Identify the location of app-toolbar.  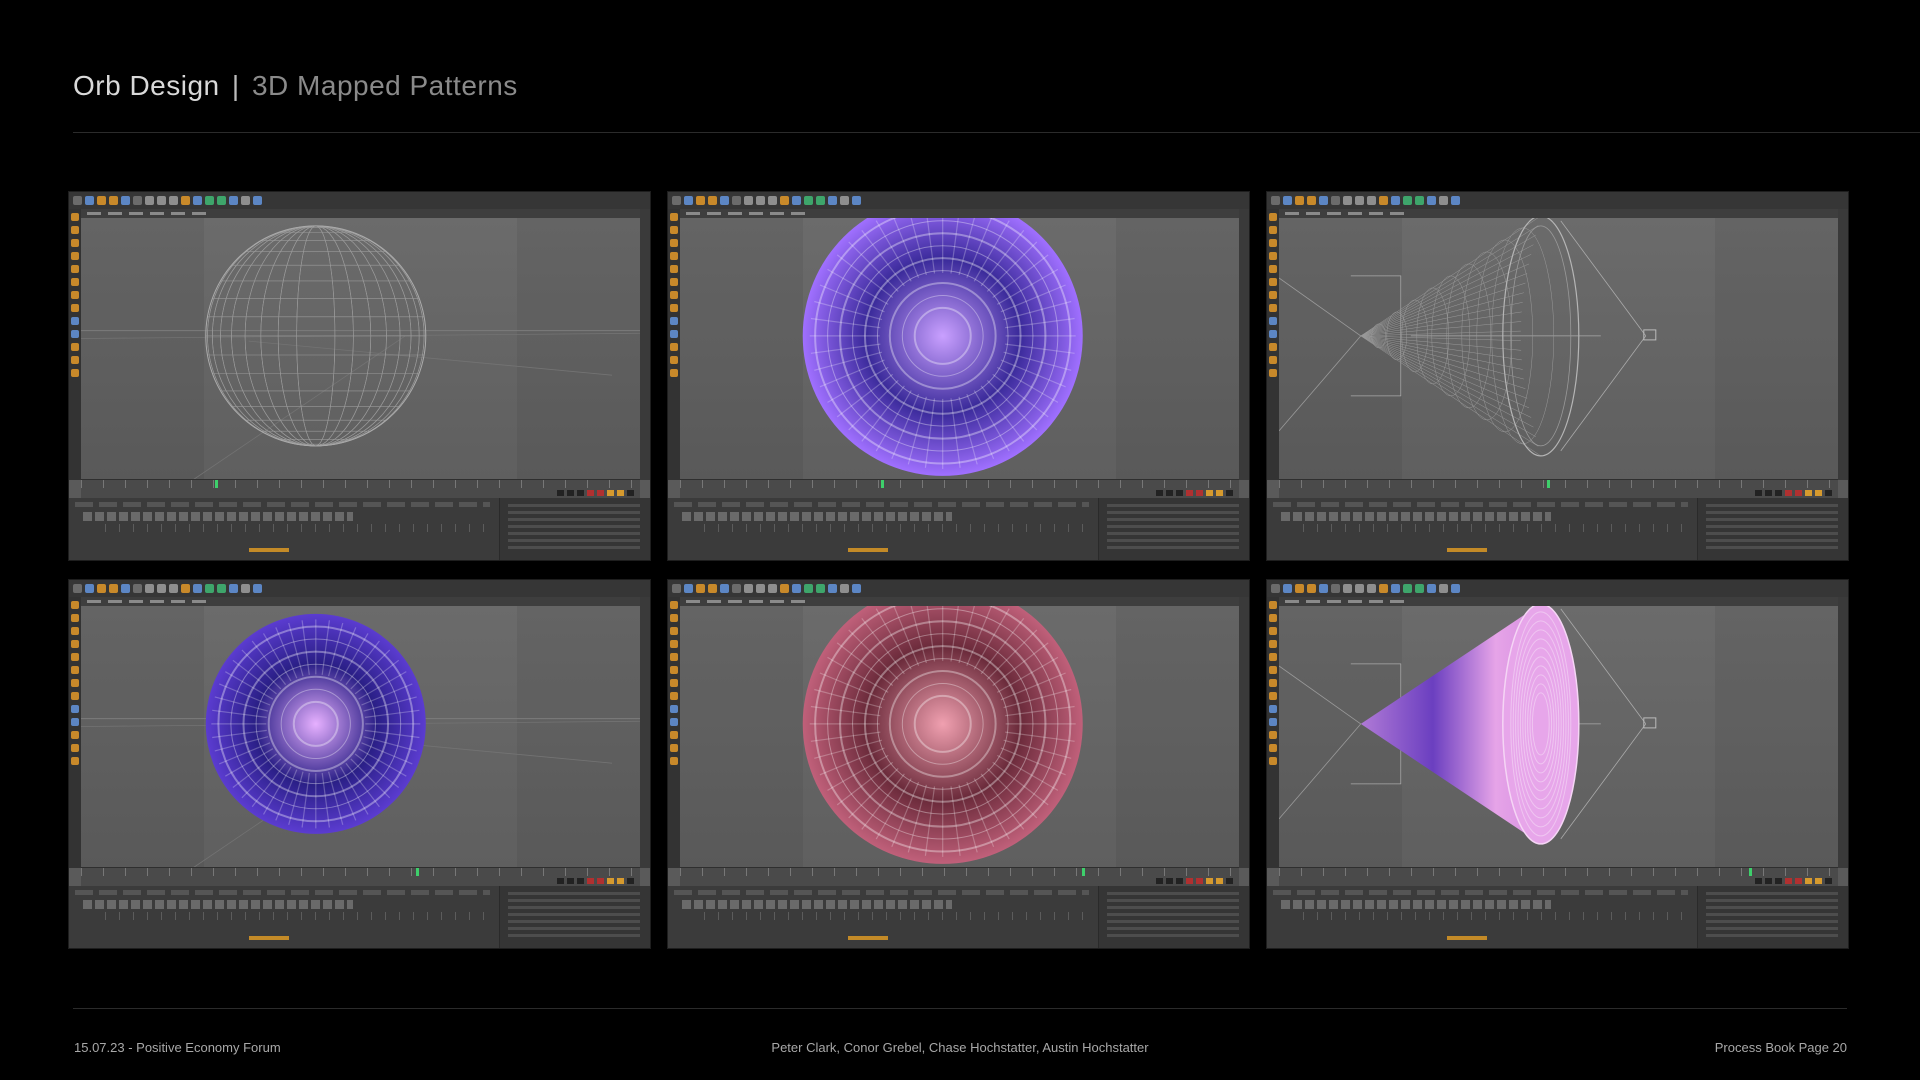
(958, 588).